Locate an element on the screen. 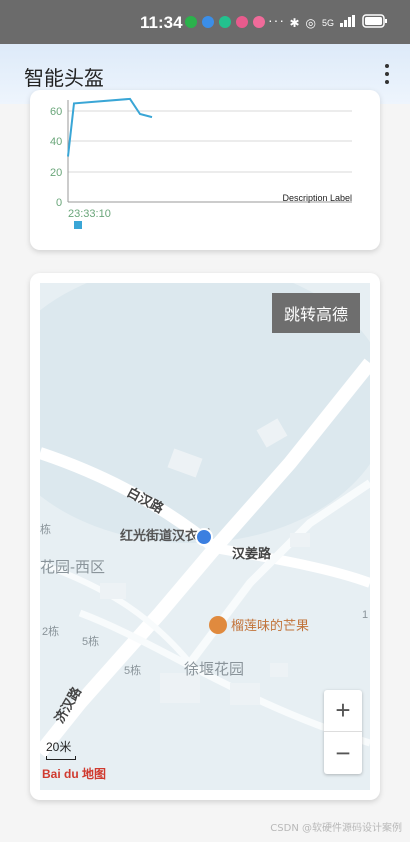 Image resolution: width=410 pixels, height=842 pixels. restaurant-icon is located at coordinates (218, 625).